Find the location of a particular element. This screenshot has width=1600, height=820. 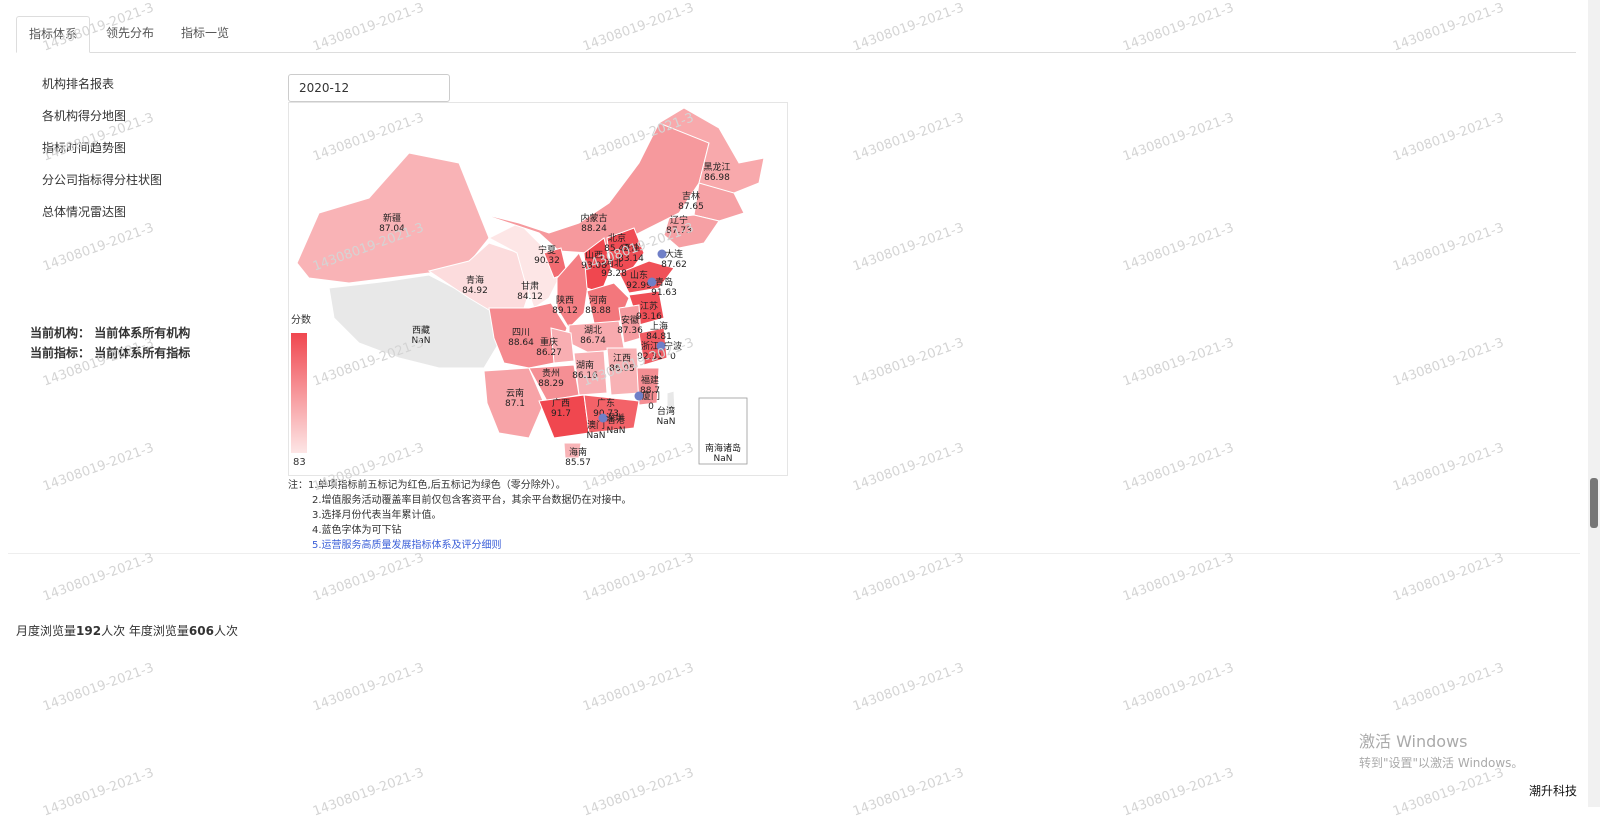

region-value-20: 86.74 is located at coordinates (593, 341).